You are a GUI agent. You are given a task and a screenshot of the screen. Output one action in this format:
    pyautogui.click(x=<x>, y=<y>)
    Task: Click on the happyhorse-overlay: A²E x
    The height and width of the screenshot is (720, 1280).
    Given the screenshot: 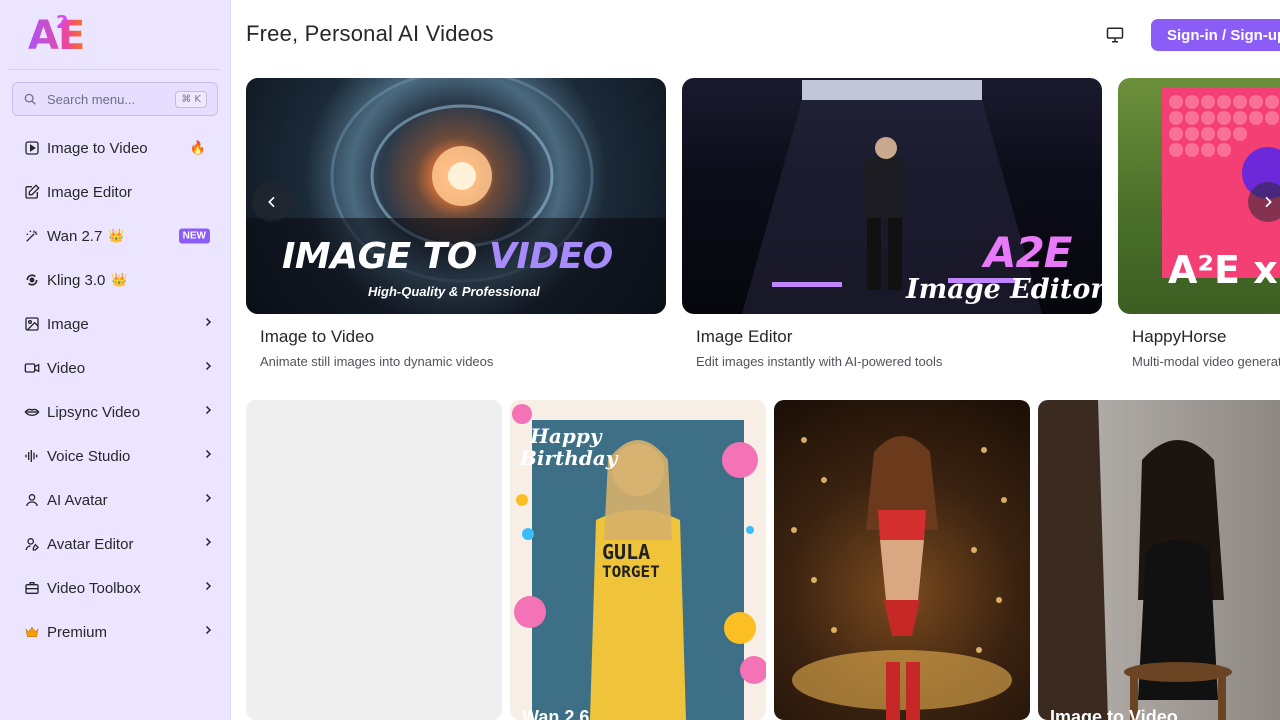 What is the action you would take?
    pyautogui.click(x=1223, y=270)
    